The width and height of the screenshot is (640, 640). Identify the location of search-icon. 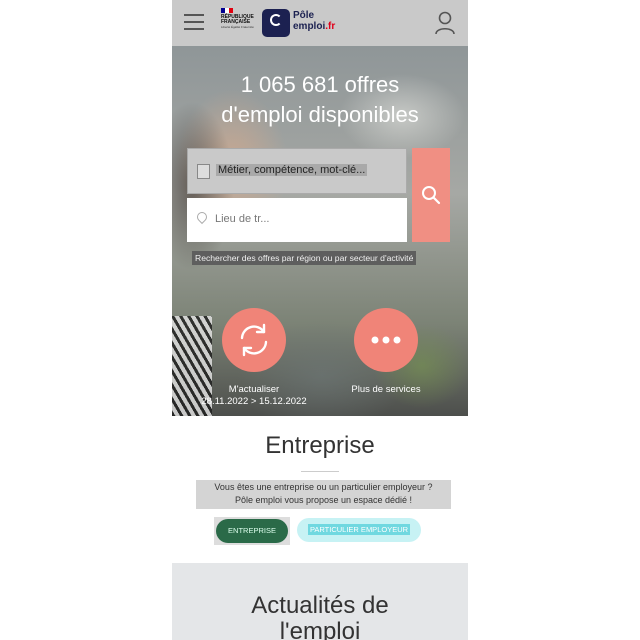
(431, 195).